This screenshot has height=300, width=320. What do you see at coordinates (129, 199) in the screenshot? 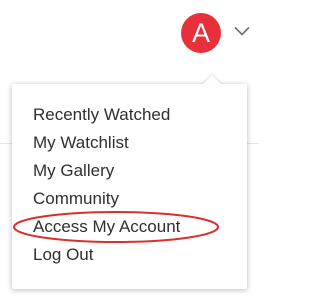
I see `menu-item-community: Community` at bounding box center [129, 199].